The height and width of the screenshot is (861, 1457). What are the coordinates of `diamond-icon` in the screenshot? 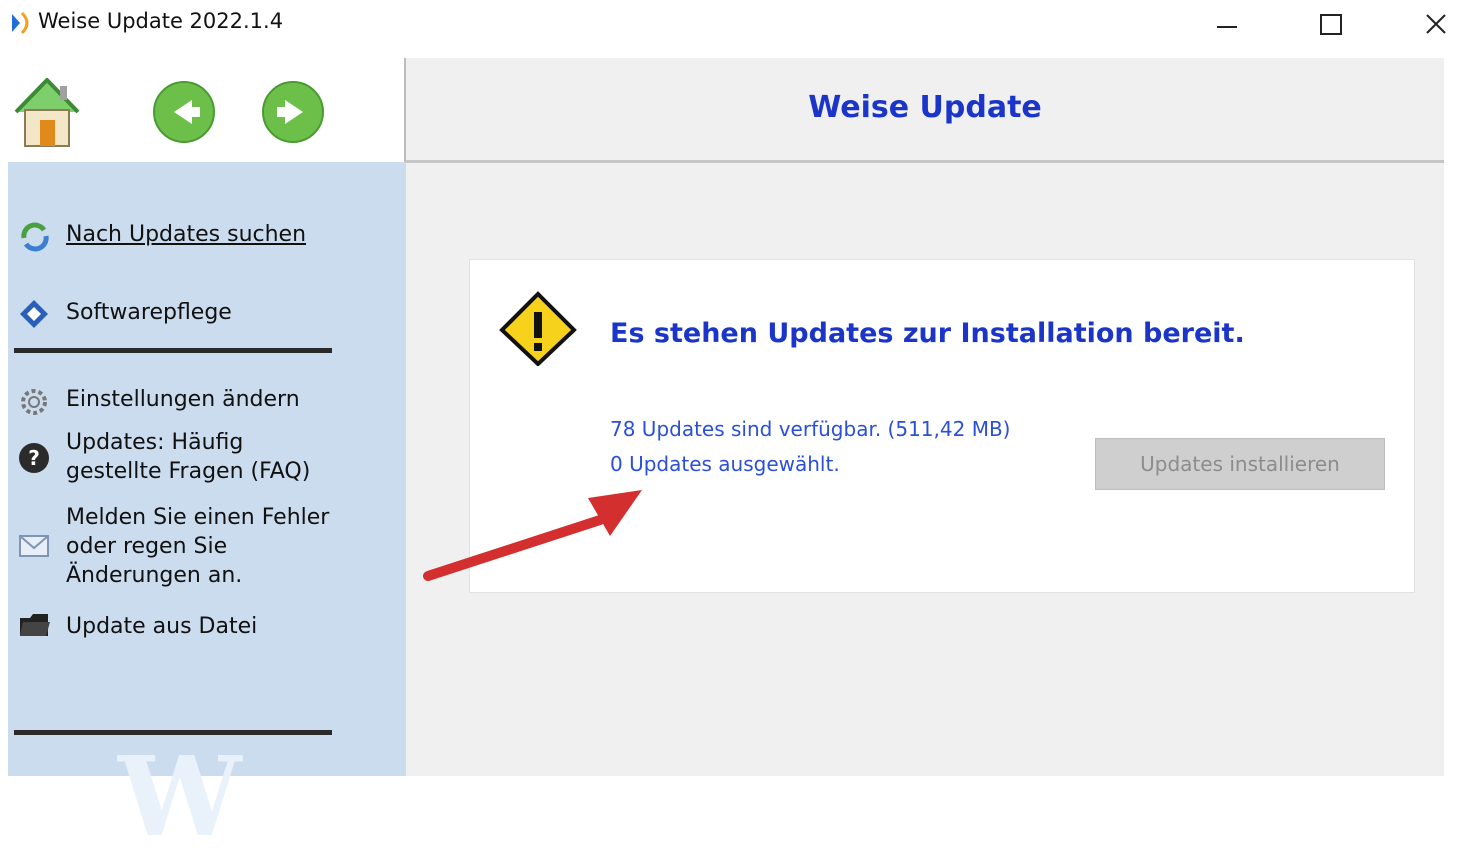 It's located at (34, 314).